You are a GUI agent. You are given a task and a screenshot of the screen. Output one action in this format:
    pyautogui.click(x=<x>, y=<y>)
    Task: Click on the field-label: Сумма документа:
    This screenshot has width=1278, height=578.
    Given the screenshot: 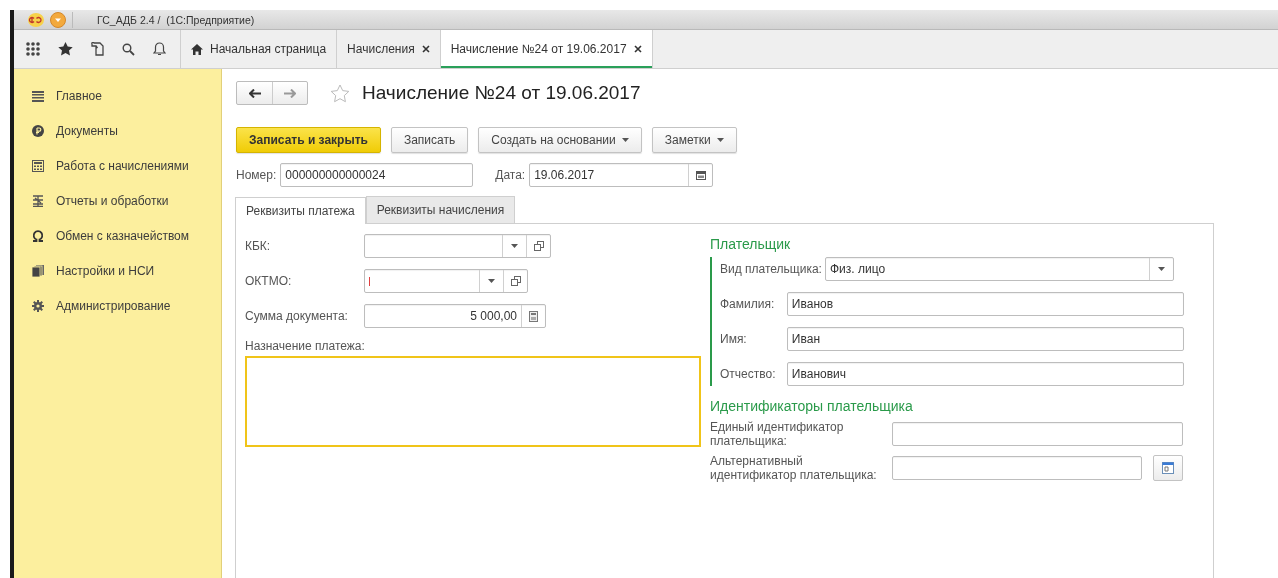 What is the action you would take?
    pyautogui.click(x=297, y=316)
    